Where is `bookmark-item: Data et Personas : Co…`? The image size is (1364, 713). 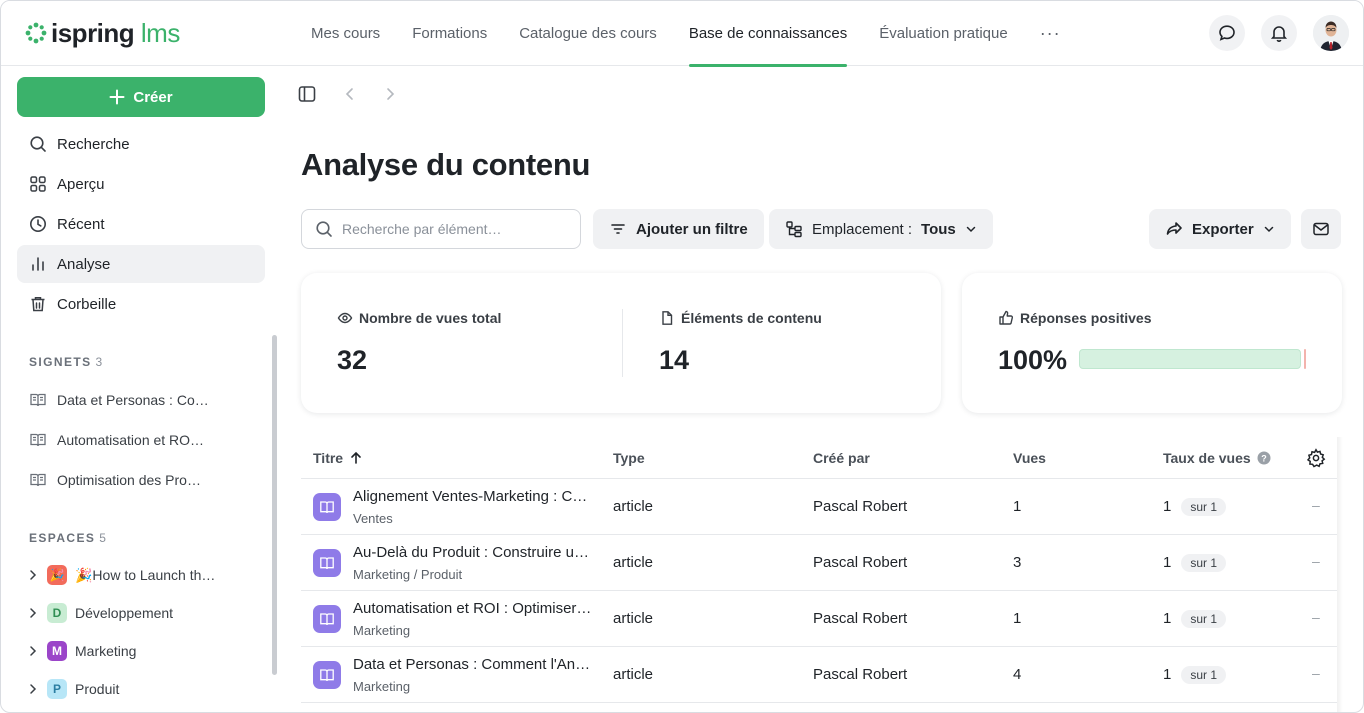
bookmark-item: Data et Personas : Co… is located at coordinates (119, 400).